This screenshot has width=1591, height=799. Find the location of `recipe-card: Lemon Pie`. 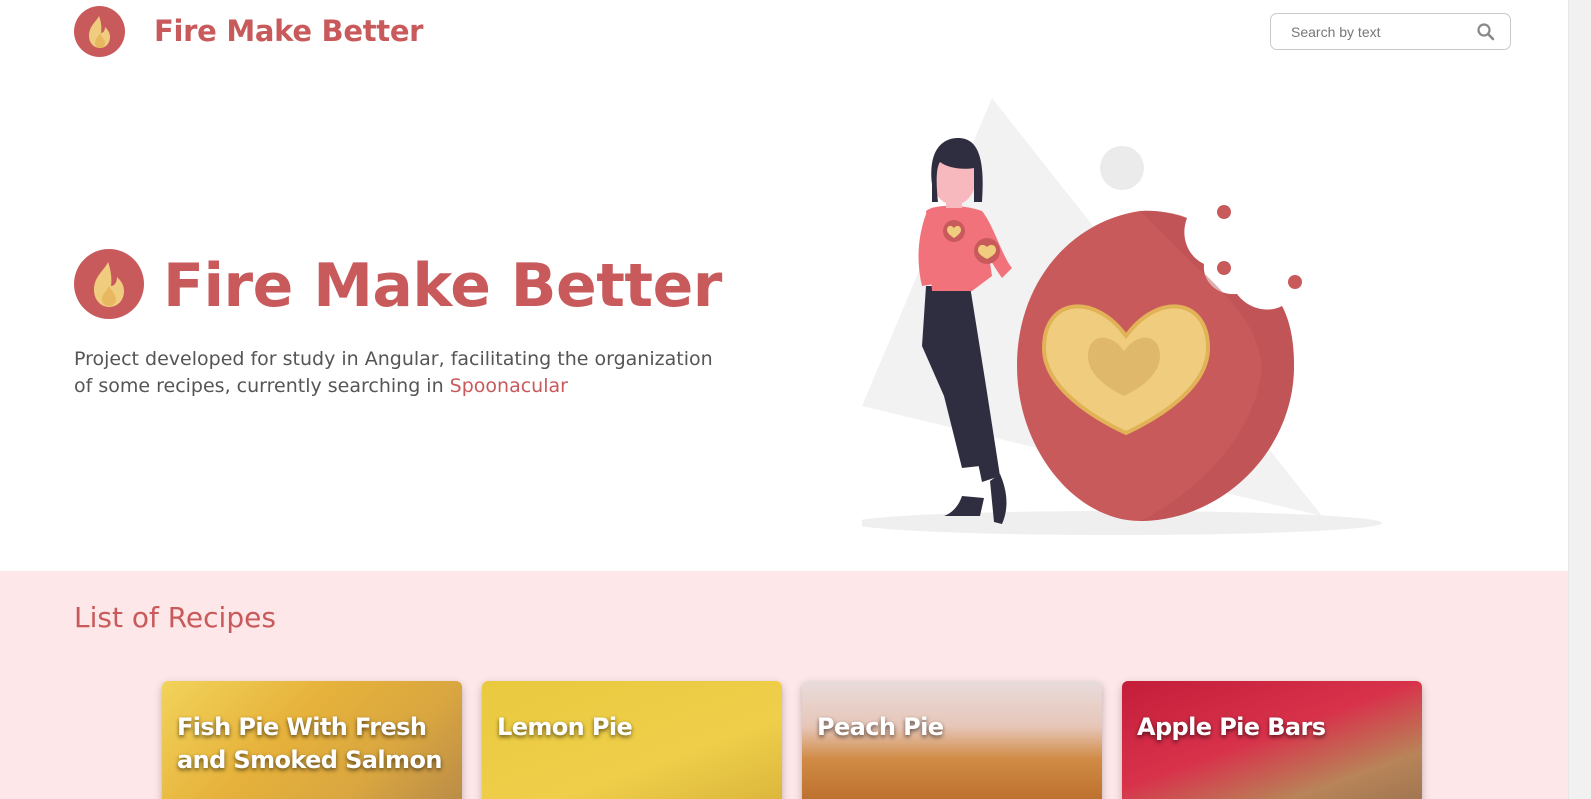

recipe-card: Lemon Pie is located at coordinates (632, 740).